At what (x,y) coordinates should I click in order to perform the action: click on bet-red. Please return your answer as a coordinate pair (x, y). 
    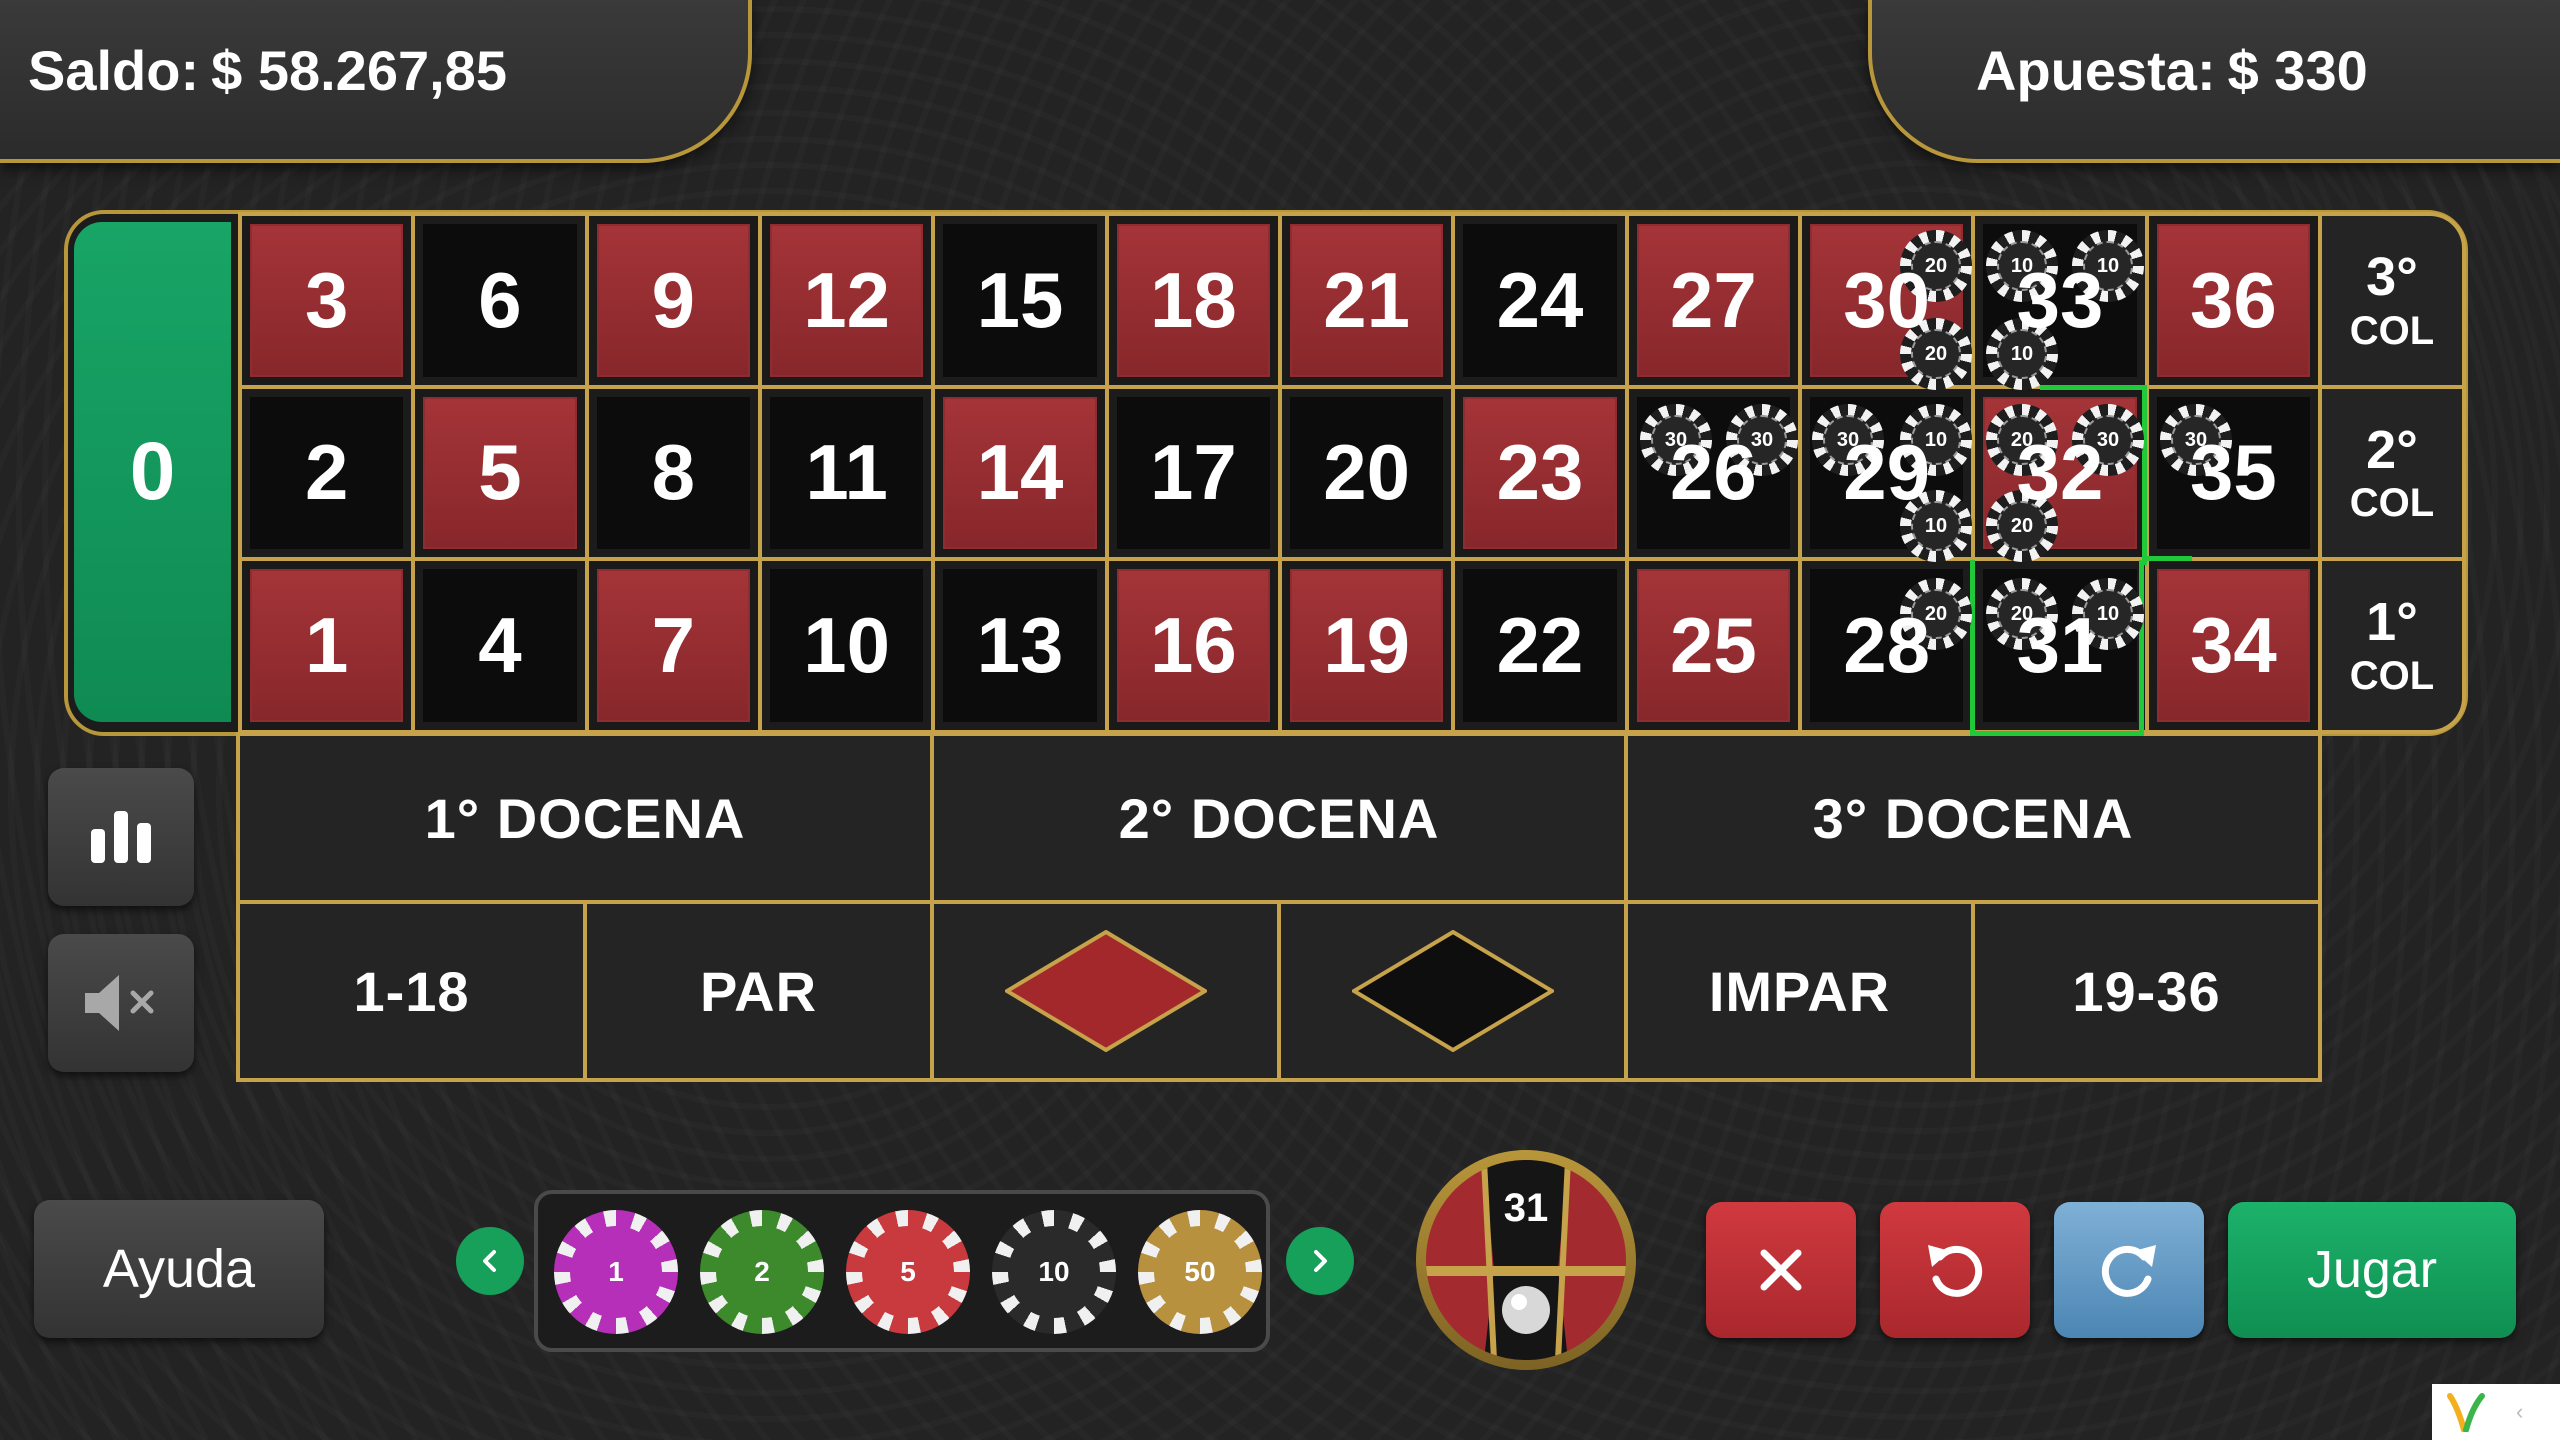
    Looking at the image, I should click on (1105, 991).